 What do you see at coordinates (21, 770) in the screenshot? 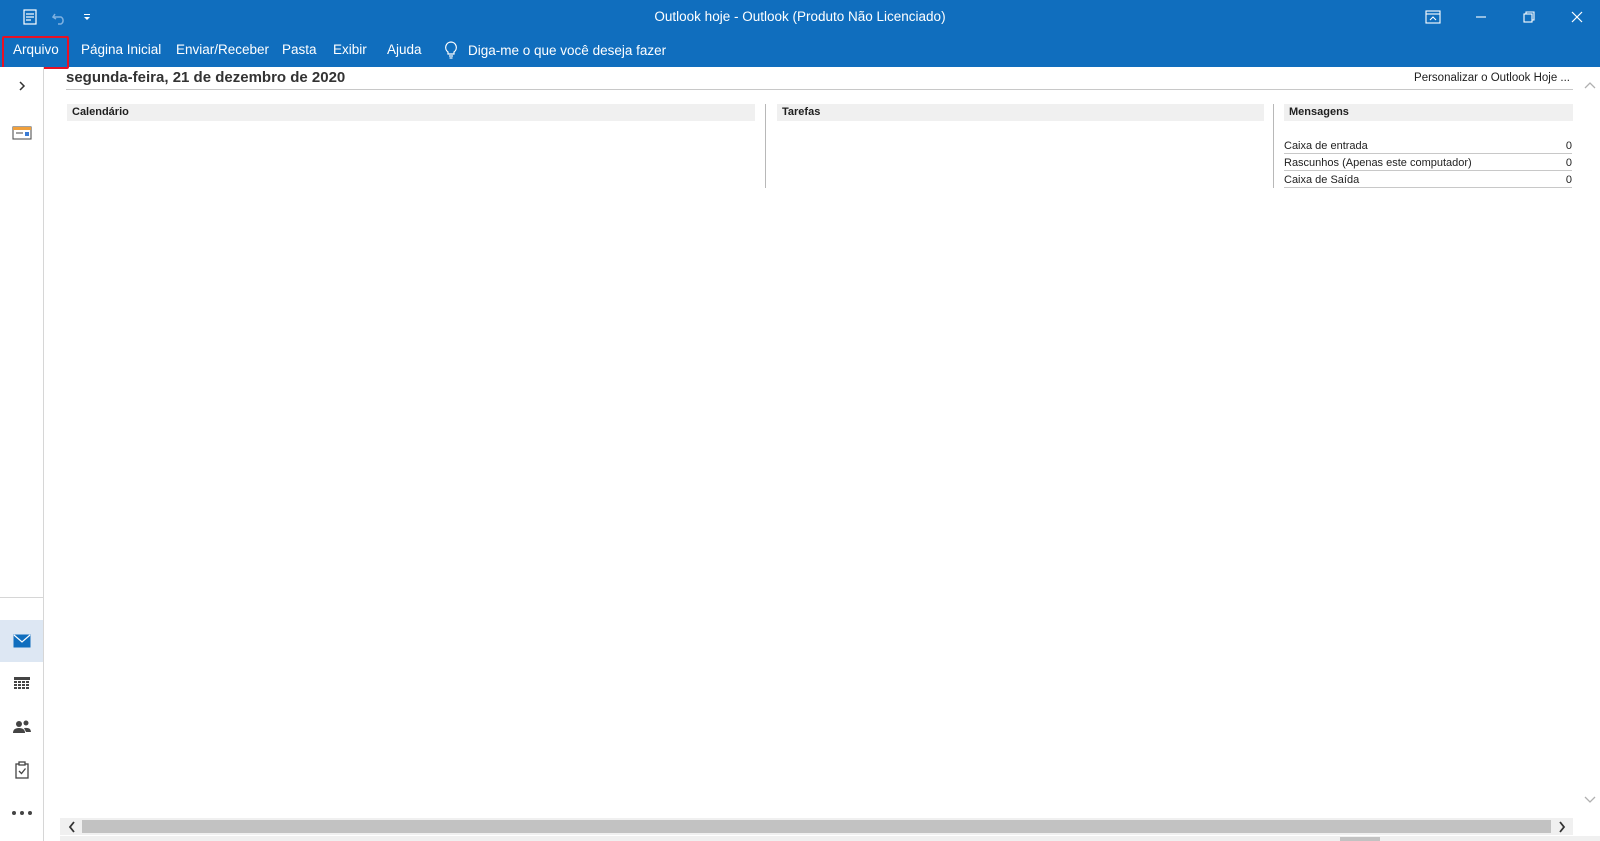
I see `tasks-icon` at bounding box center [21, 770].